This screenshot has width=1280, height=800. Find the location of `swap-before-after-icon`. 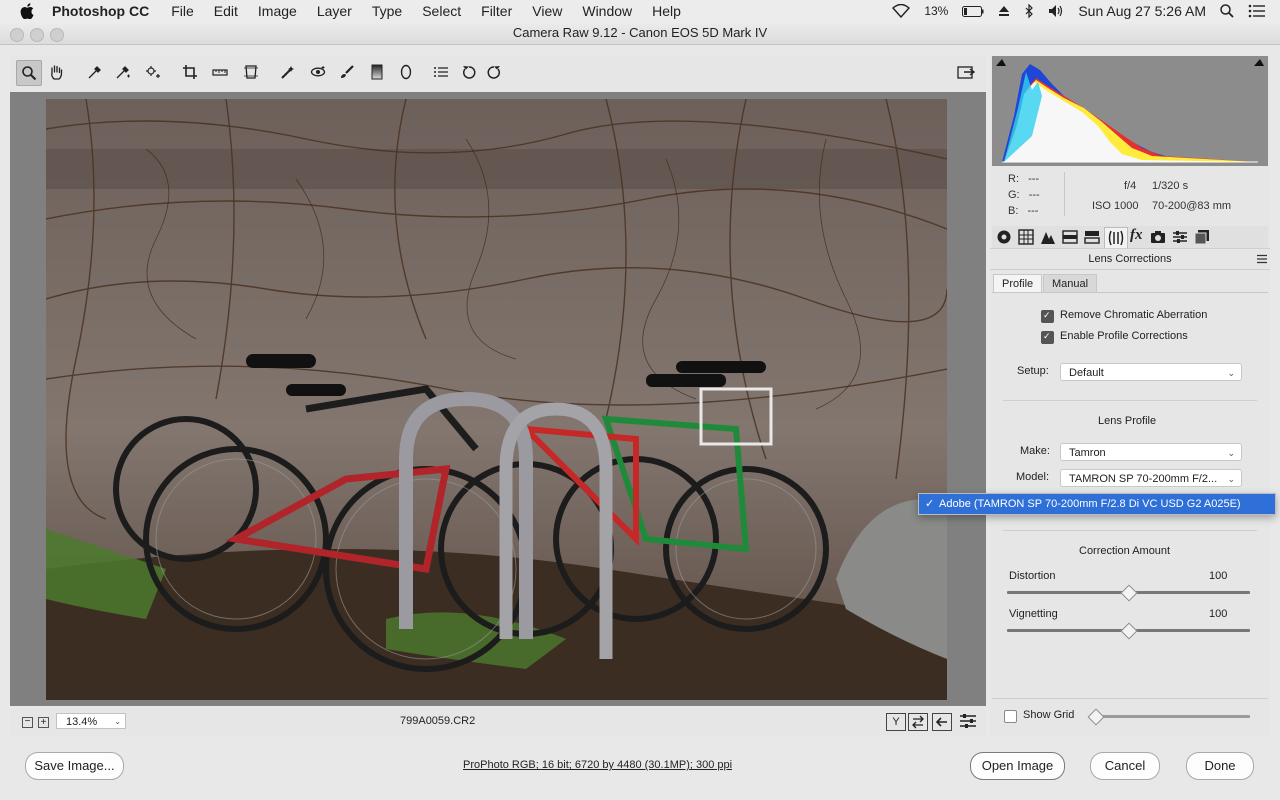

swap-before-after-icon is located at coordinates (918, 722).